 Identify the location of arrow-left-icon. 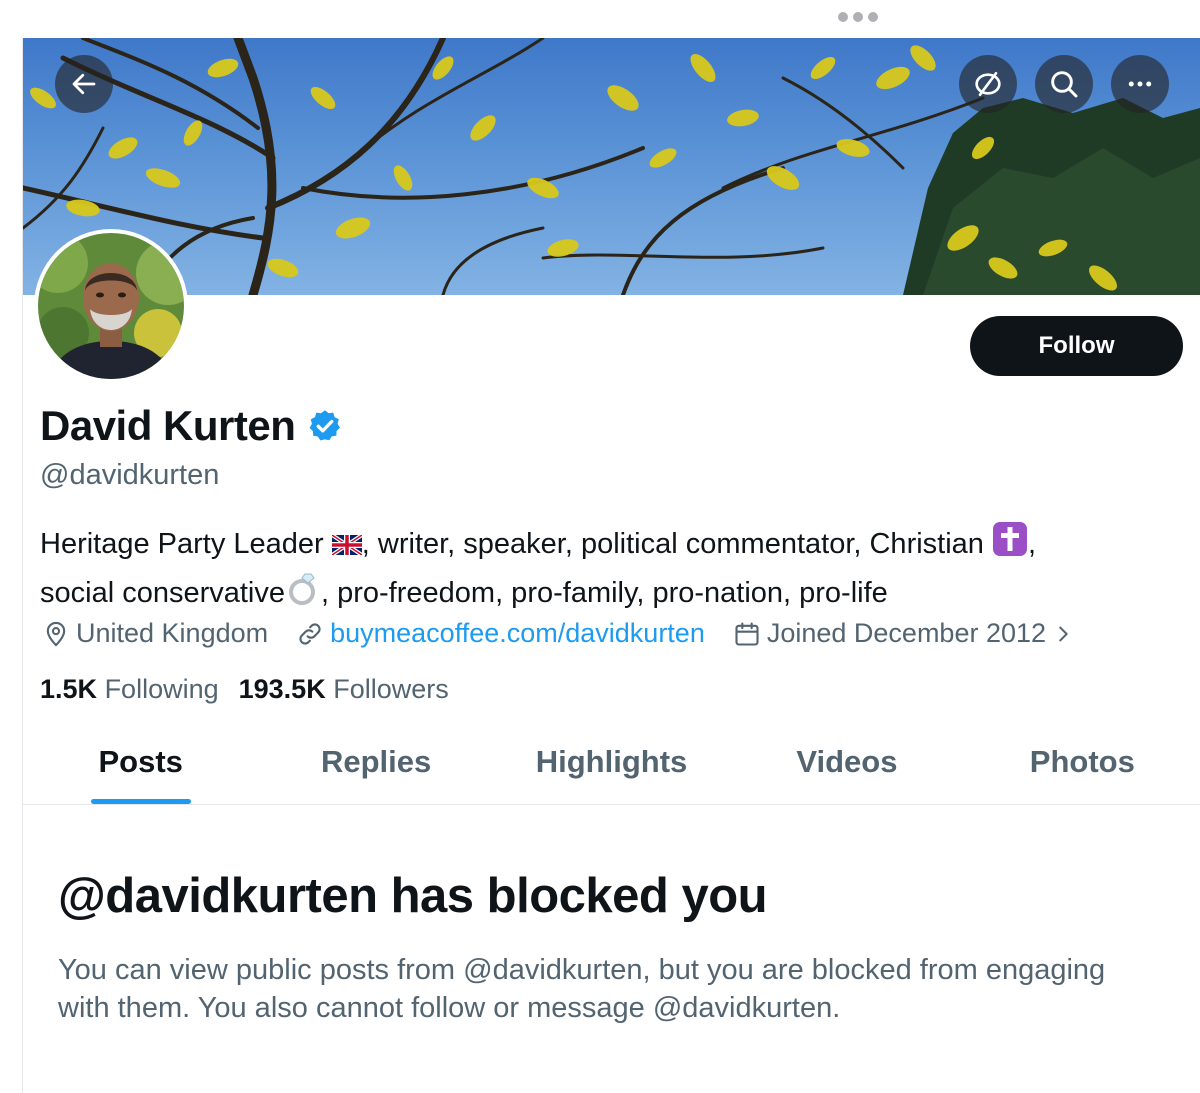
(84, 84).